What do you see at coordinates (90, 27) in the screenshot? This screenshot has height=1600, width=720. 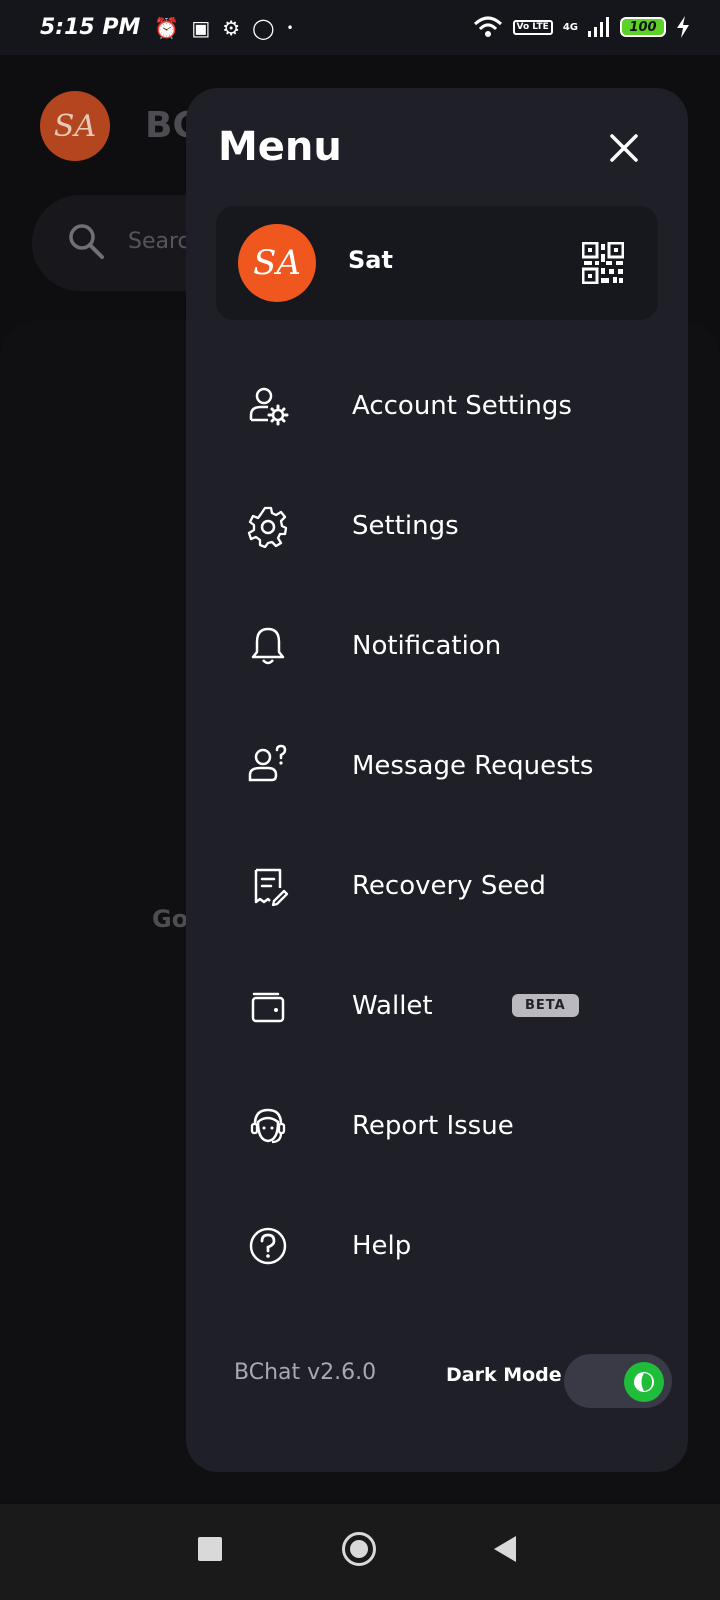 I see `status-time: 5:15 PM` at bounding box center [90, 27].